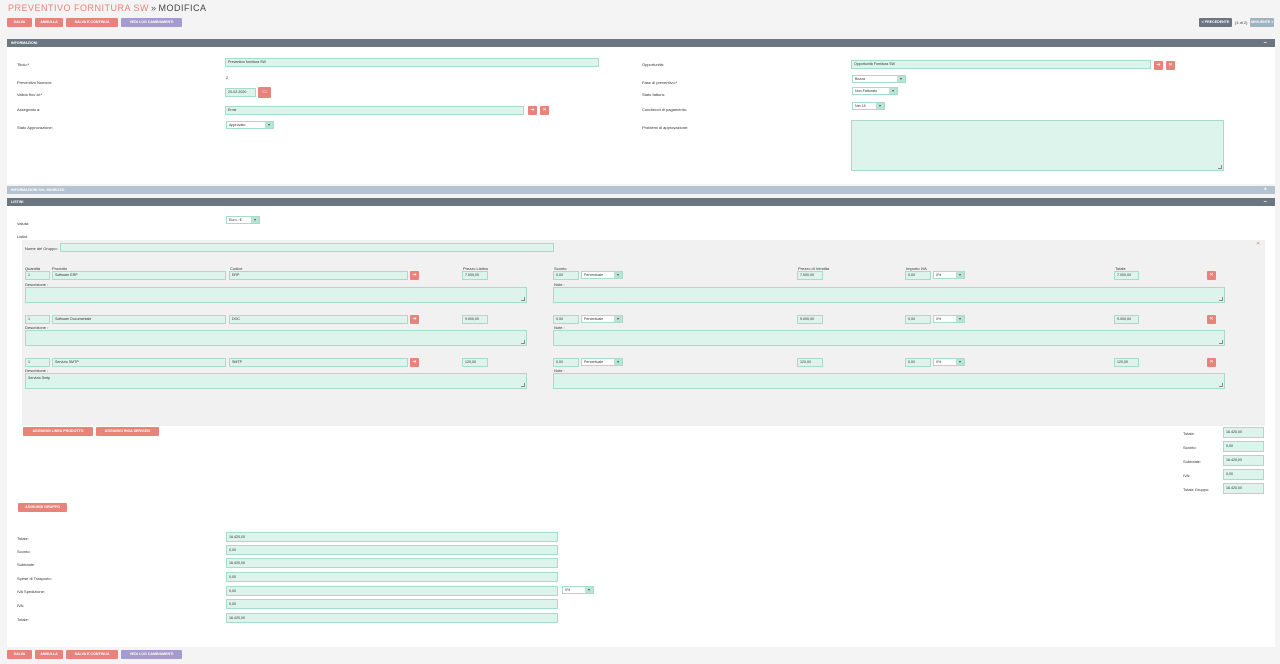  I want to click on group-grand-total-value: 16.420,00, so click(1243, 488).